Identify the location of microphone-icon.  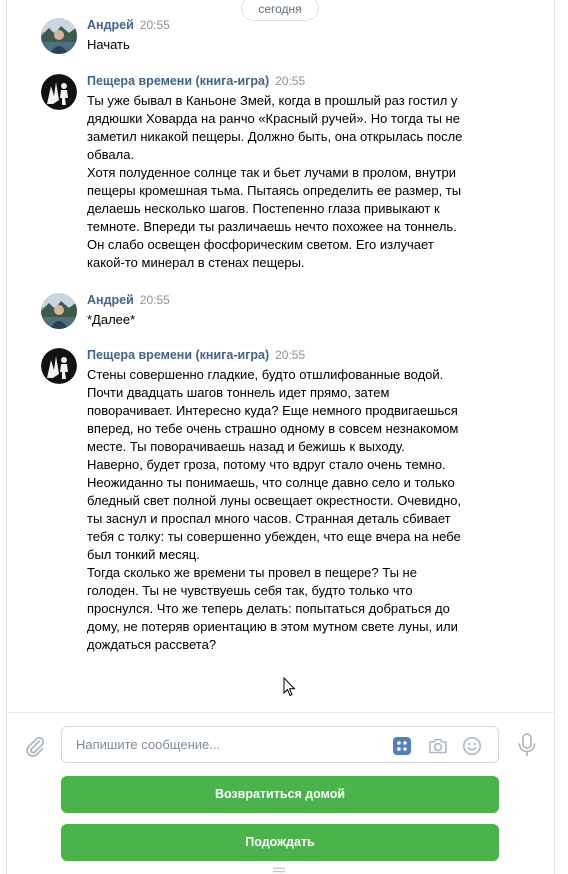
(527, 745).